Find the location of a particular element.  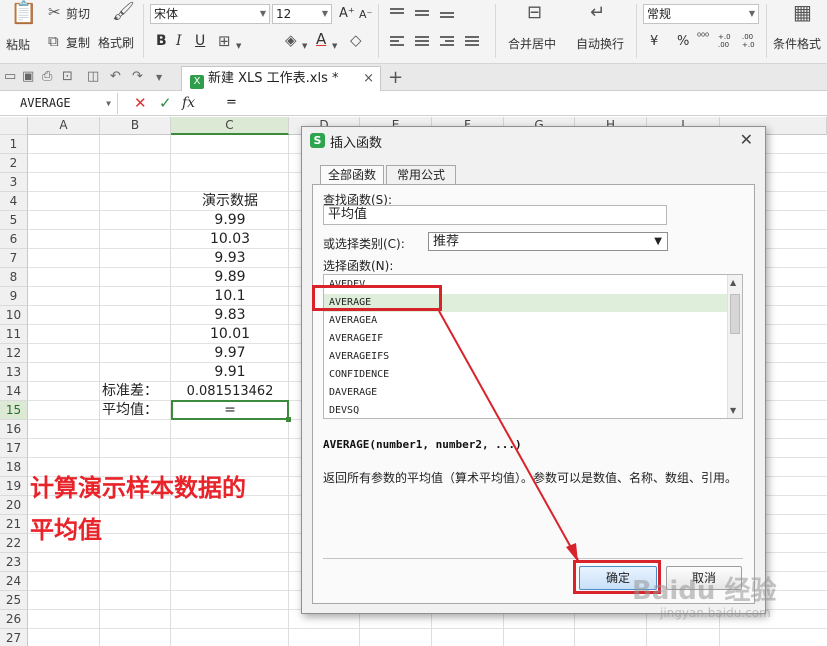

save-icon: ▣ is located at coordinates (28, 76).